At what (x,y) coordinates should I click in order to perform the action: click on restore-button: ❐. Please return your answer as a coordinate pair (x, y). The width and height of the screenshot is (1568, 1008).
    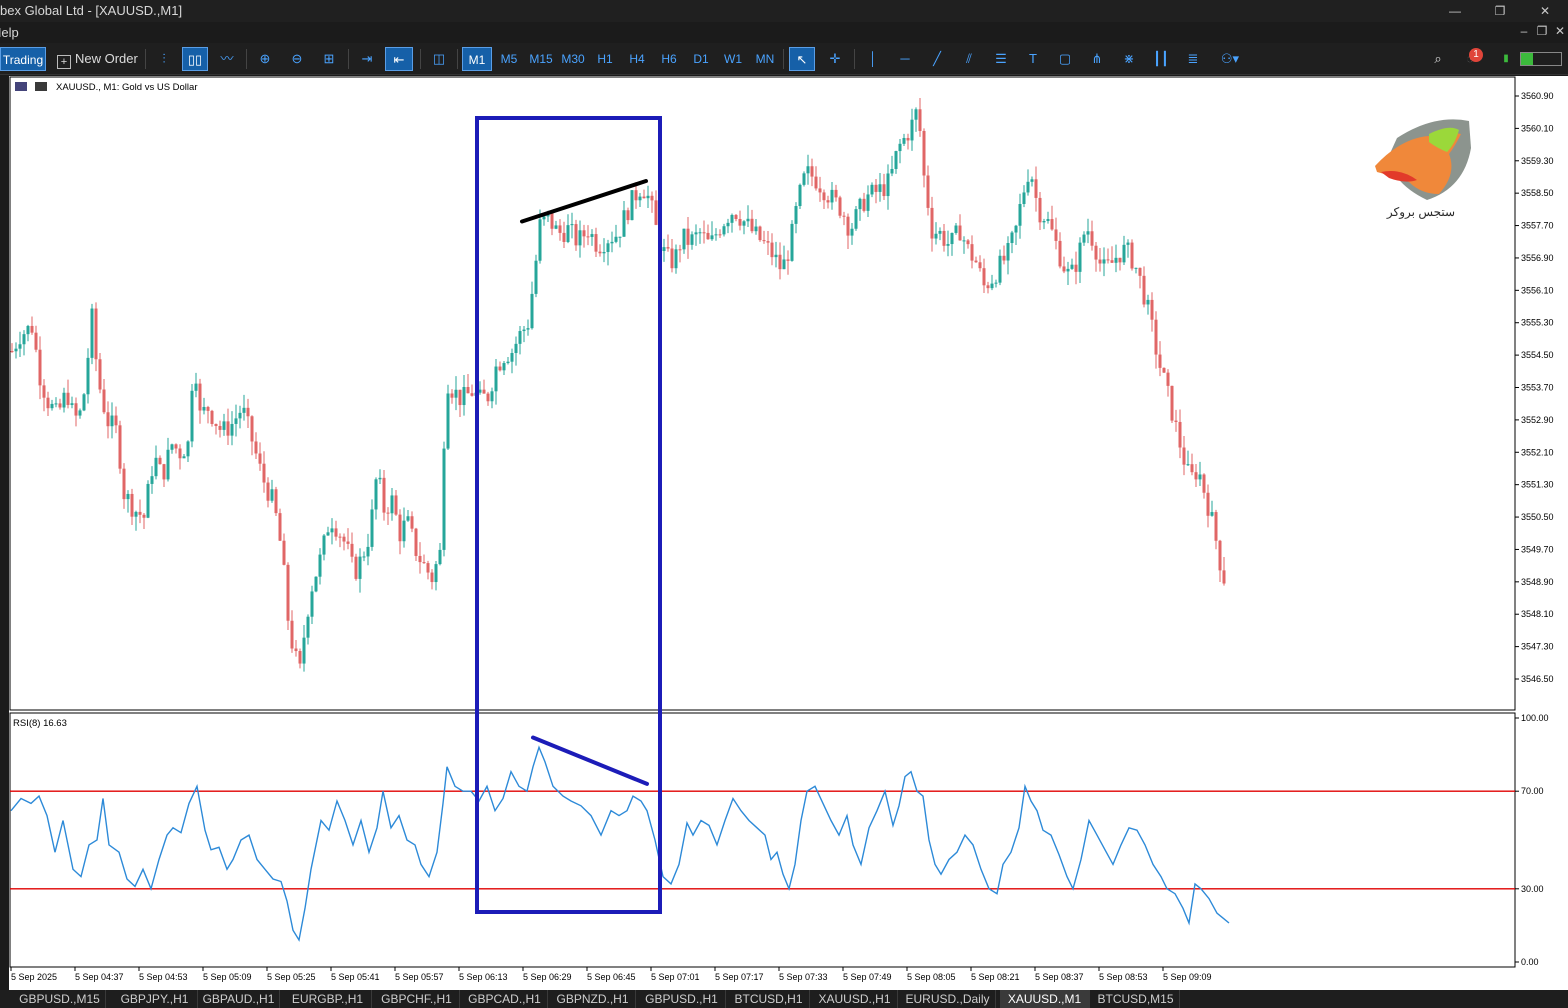
    Looking at the image, I should click on (1500, 11).